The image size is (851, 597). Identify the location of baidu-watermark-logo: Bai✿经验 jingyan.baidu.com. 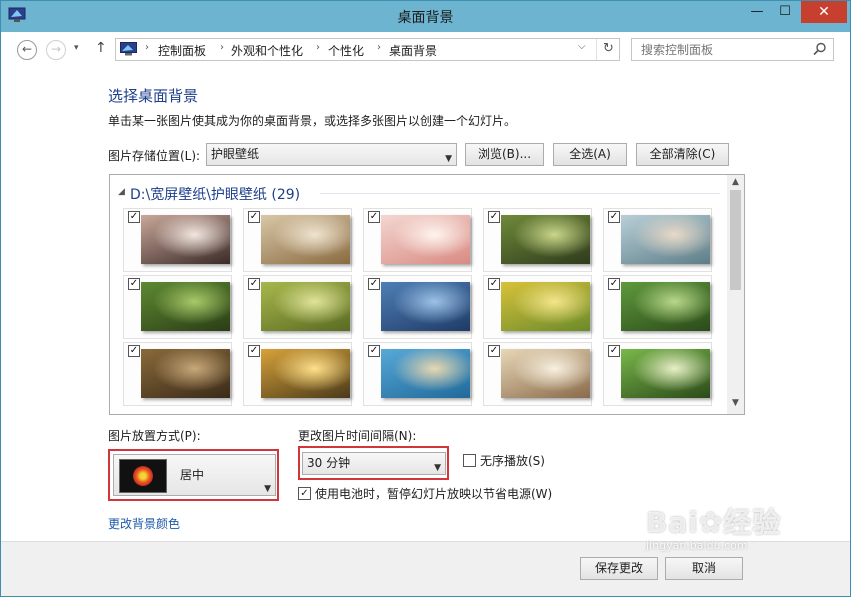
(713, 526).